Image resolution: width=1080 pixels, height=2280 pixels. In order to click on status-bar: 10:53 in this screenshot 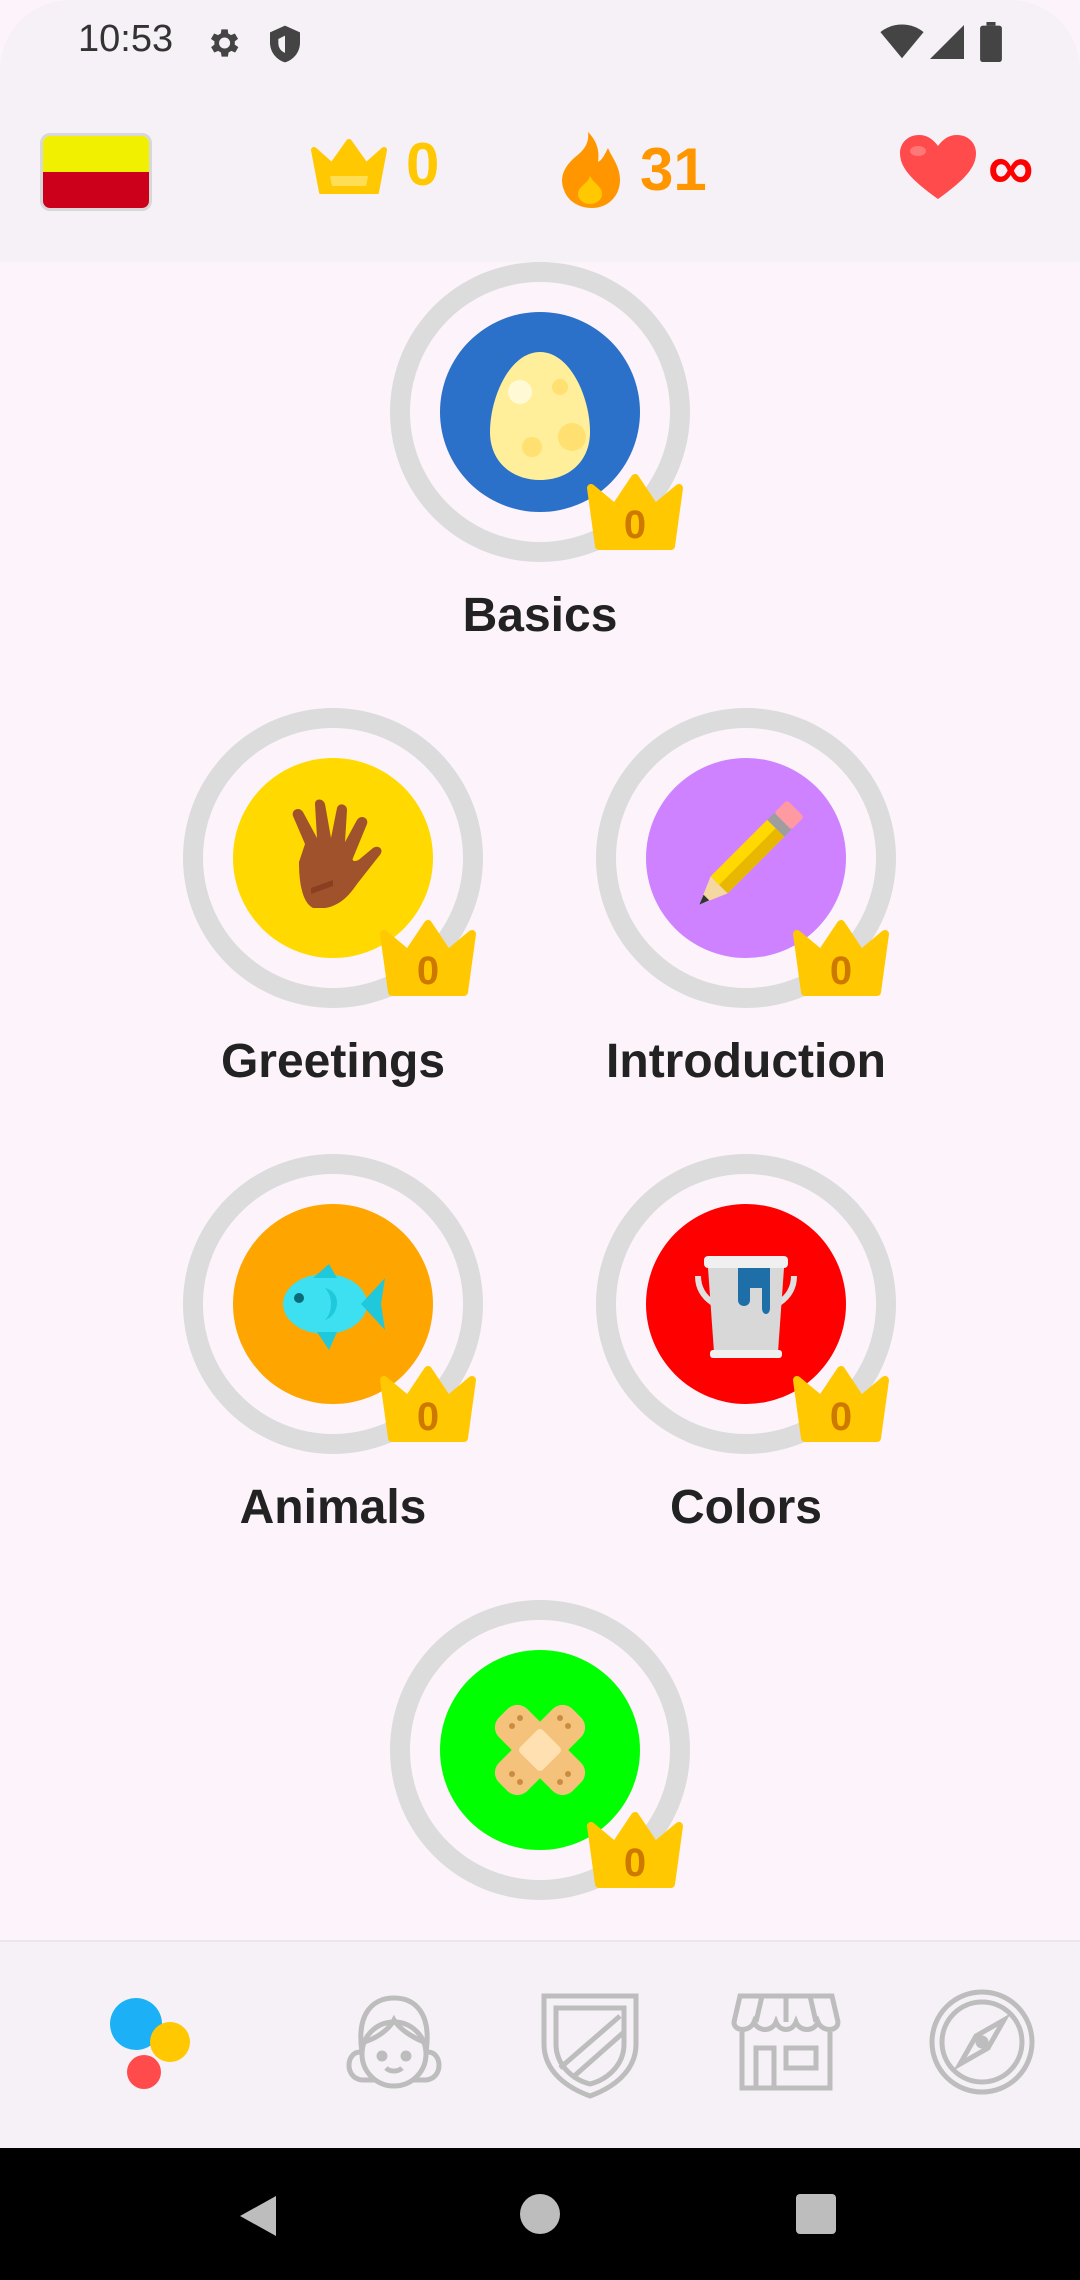, I will do `click(540, 45)`.